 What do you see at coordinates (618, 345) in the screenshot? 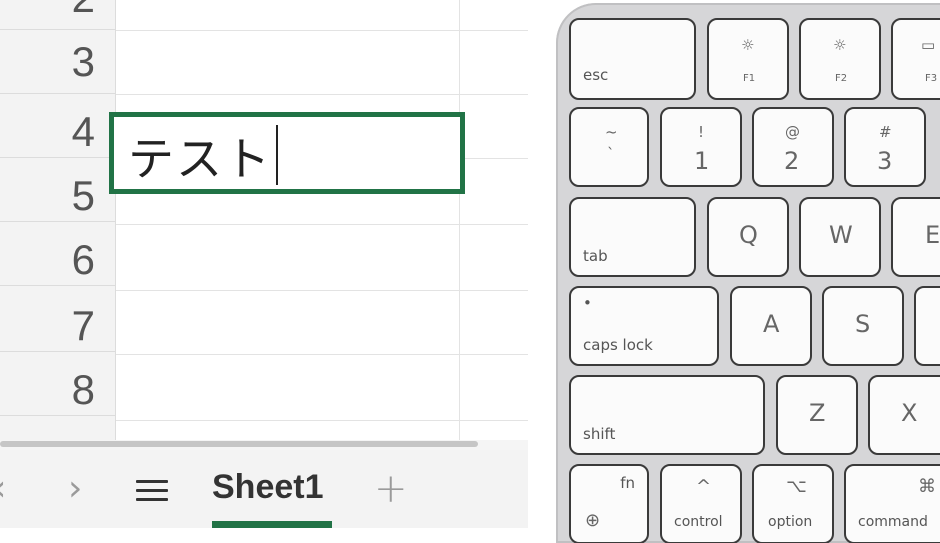
I see `key-label: caps lock` at bounding box center [618, 345].